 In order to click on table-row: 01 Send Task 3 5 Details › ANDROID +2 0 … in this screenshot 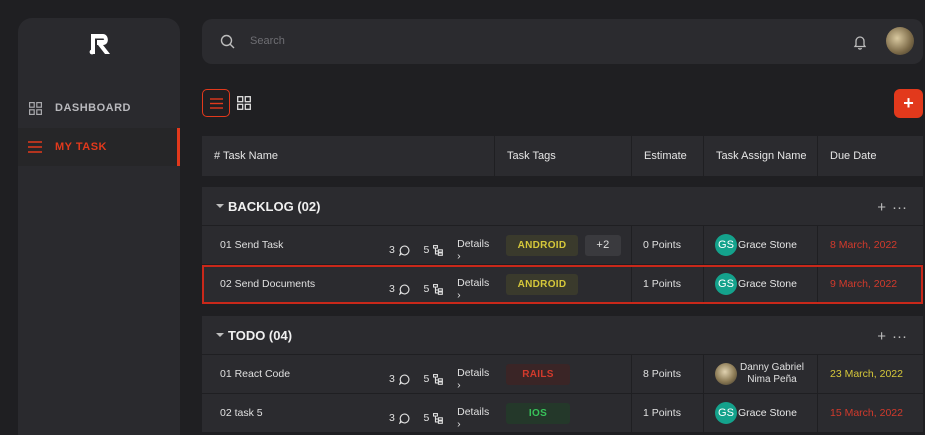, I will do `click(562, 245)`.